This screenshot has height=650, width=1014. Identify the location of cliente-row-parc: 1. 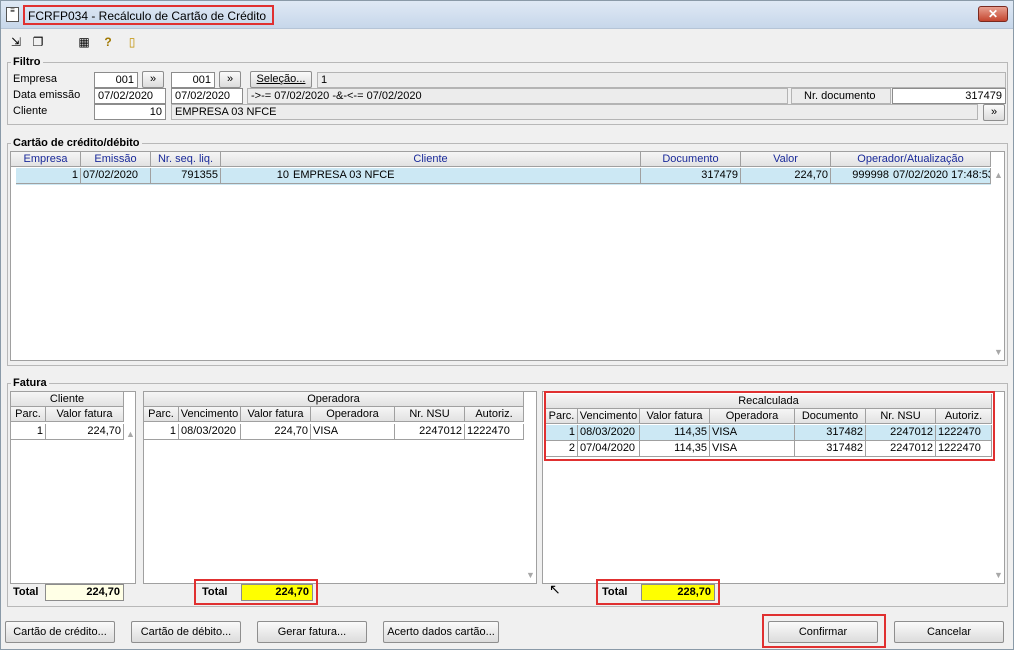
(28, 432).